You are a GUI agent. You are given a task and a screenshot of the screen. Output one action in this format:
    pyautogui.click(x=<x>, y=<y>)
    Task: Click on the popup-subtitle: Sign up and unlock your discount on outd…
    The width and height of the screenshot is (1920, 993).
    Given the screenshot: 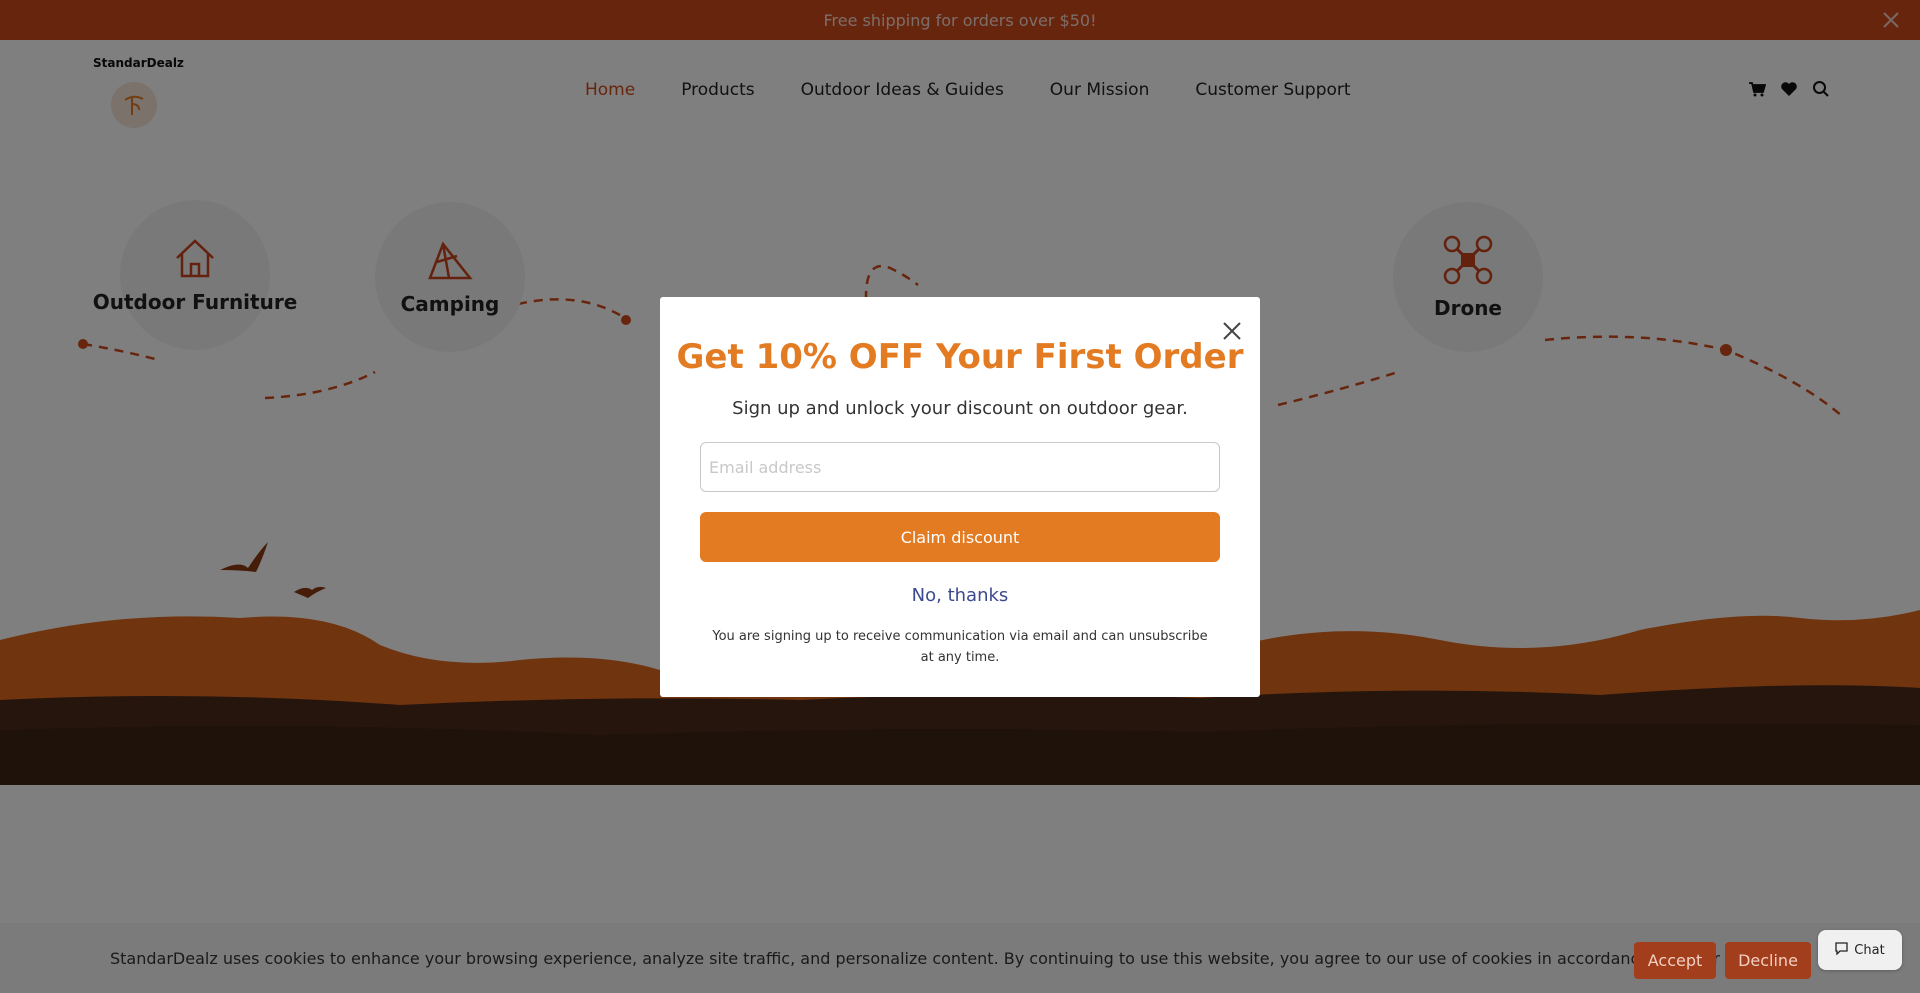 What is the action you would take?
    pyautogui.click(x=960, y=408)
    